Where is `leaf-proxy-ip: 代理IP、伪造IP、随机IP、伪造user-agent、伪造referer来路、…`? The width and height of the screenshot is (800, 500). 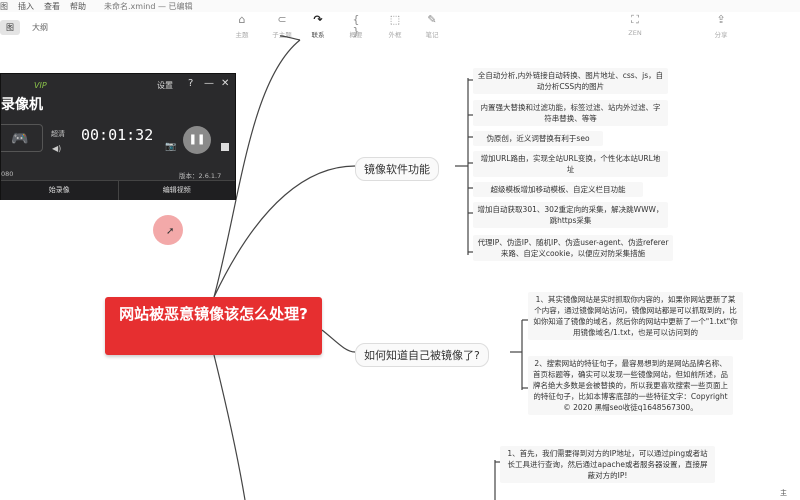
leaf-proxy-ip: 代理IP、伪造IP、随机IP、伪造user-agent、伪造referer来路、… is located at coordinates (573, 248).